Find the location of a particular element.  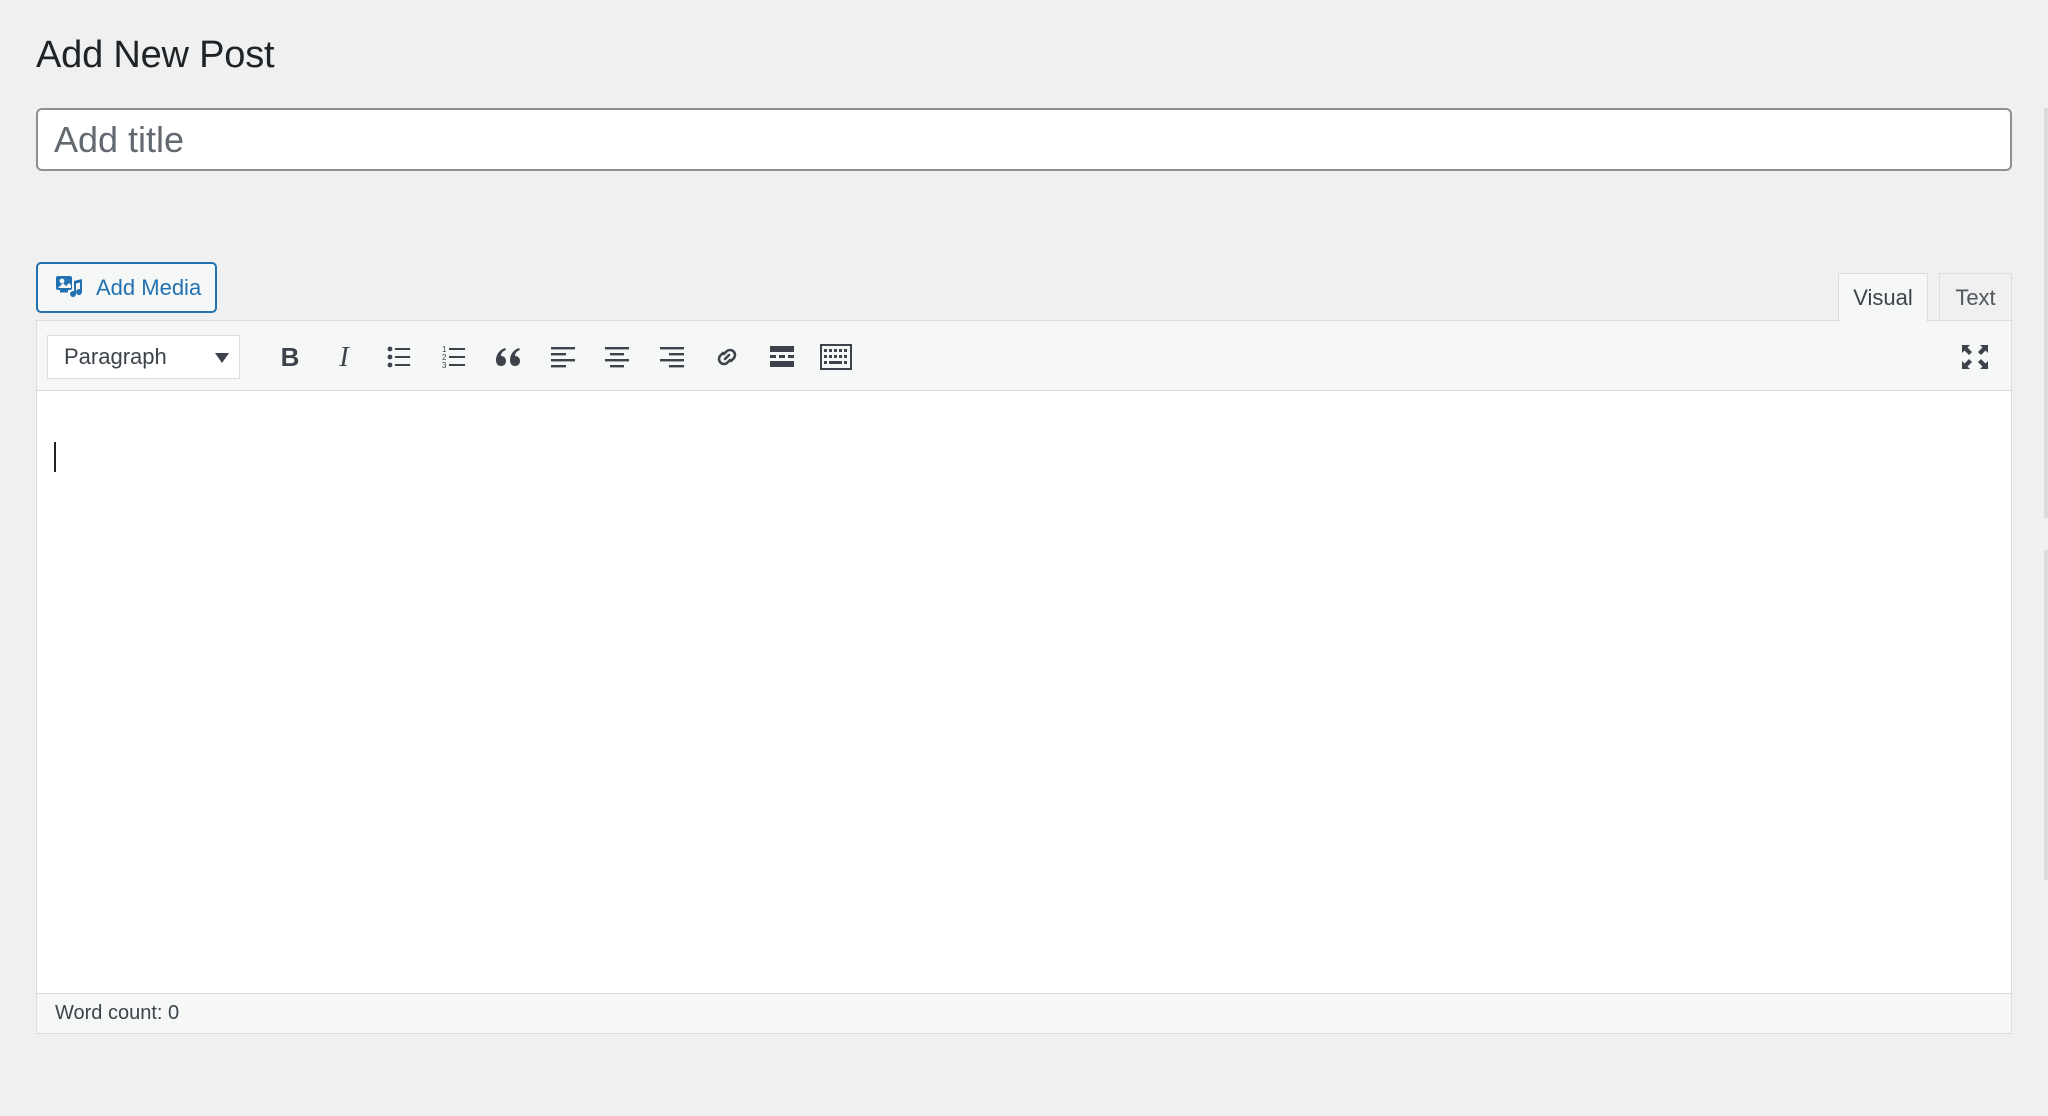

numbered-list-button: 1 2 3 is located at coordinates (454, 357).